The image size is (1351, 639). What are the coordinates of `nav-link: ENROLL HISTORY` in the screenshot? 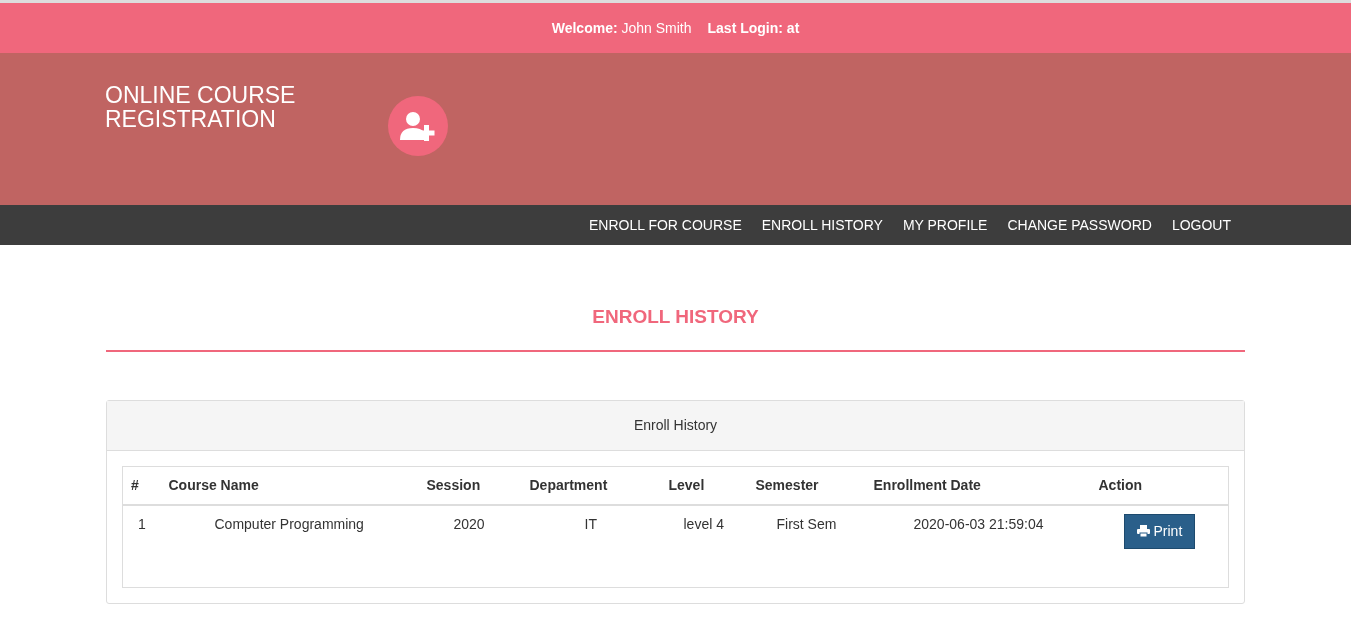 It's located at (822, 225).